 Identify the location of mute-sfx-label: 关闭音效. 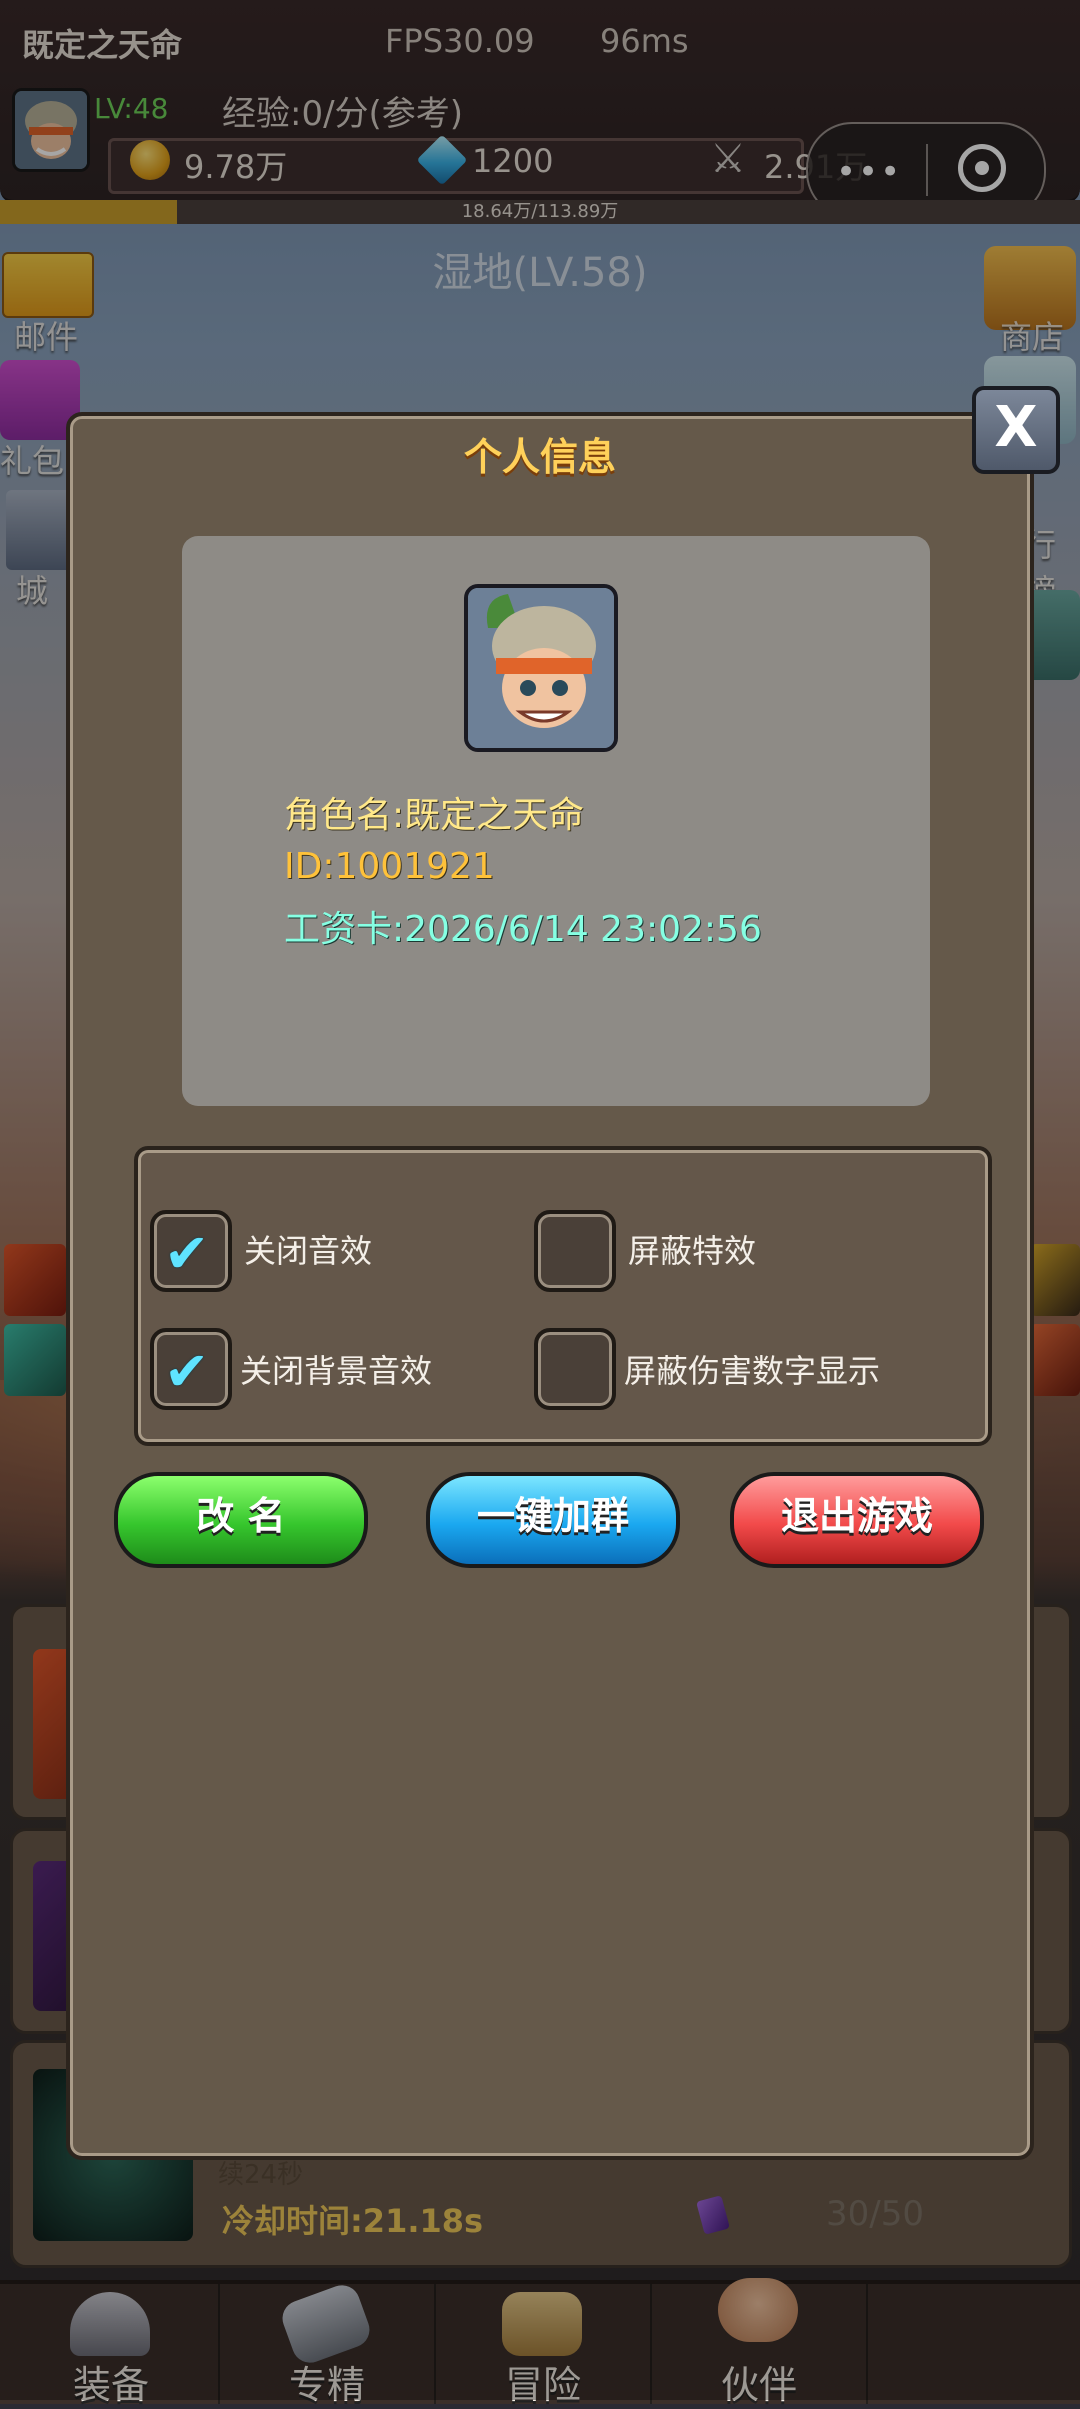
(308, 1251).